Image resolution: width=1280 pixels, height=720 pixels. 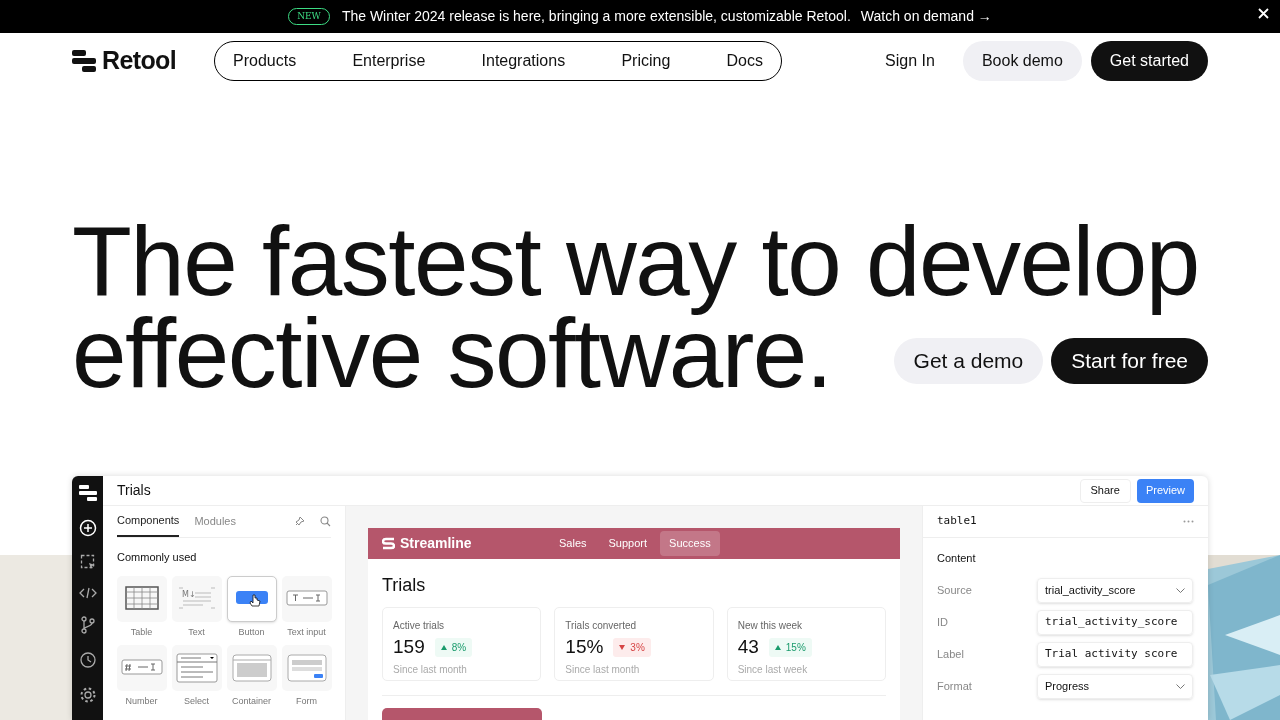 What do you see at coordinates (148, 521) in the screenshot?
I see `panel-tab: Components` at bounding box center [148, 521].